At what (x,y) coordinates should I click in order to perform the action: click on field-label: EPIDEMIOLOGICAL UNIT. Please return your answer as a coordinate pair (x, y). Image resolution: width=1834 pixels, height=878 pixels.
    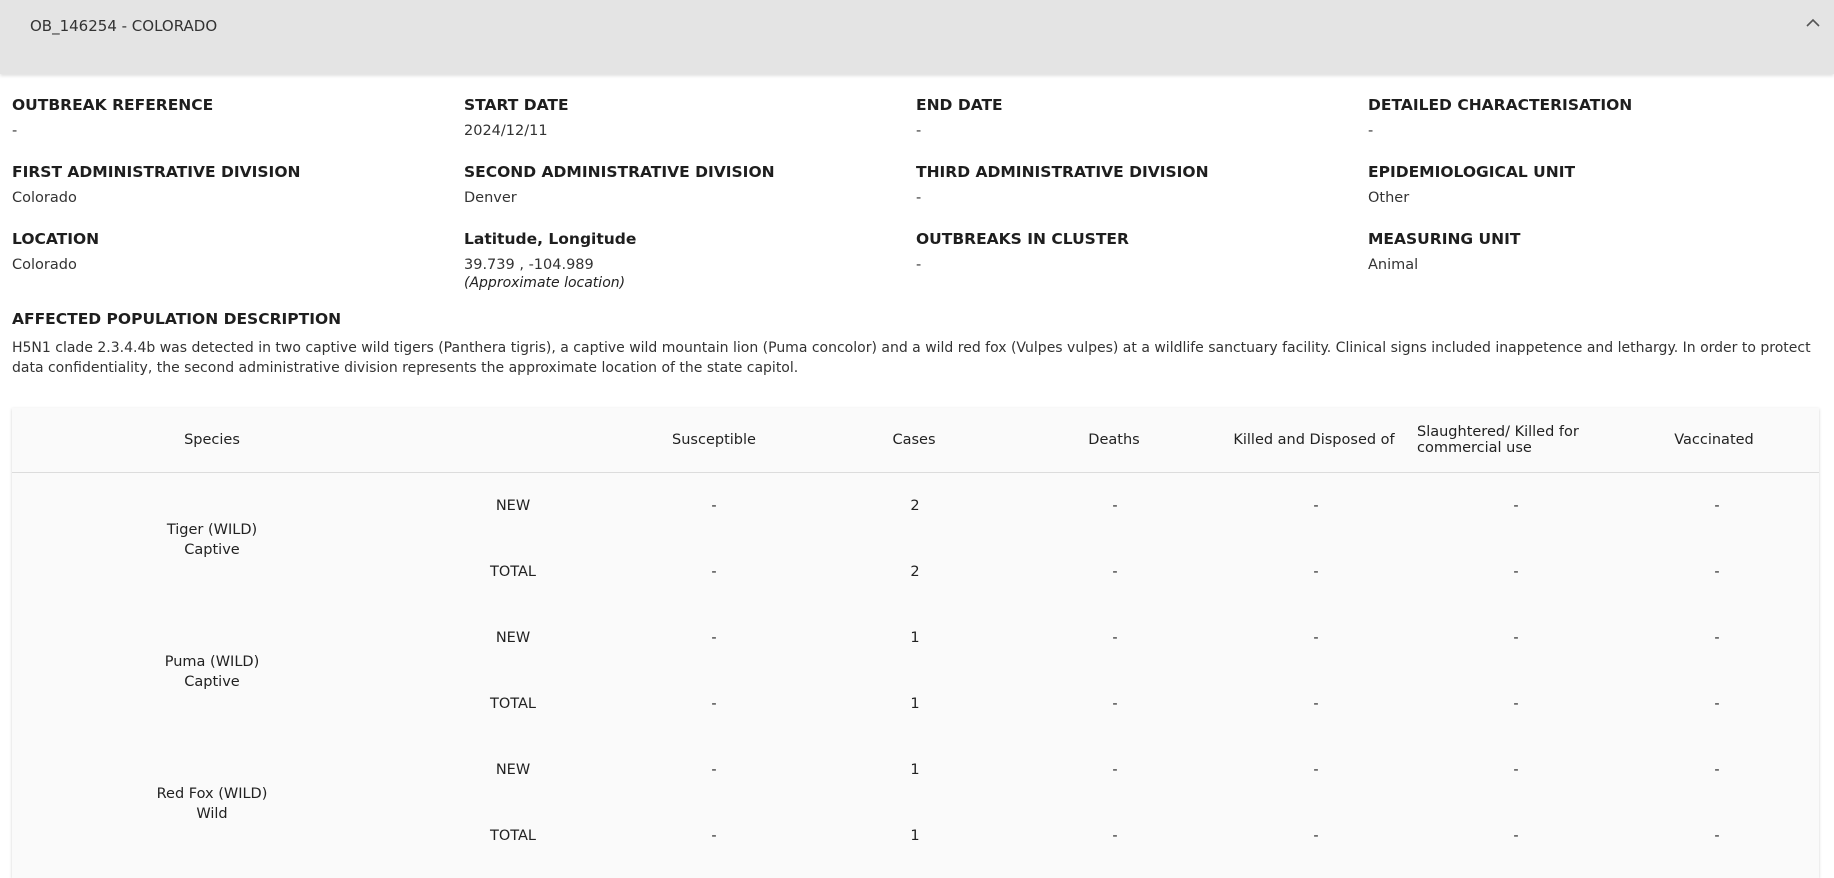
    Looking at the image, I should click on (1472, 172).